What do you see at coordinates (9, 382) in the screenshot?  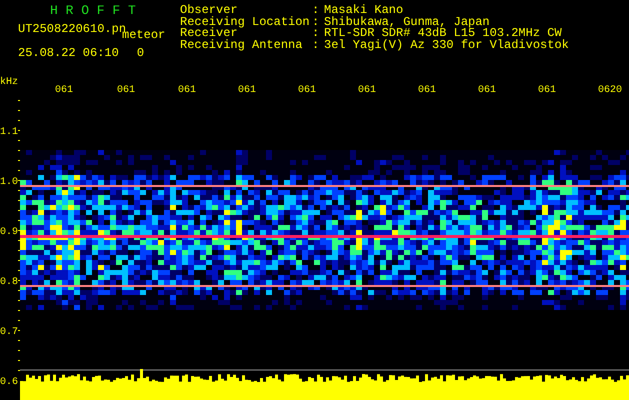 I see `frequency-label: 0.6` at bounding box center [9, 382].